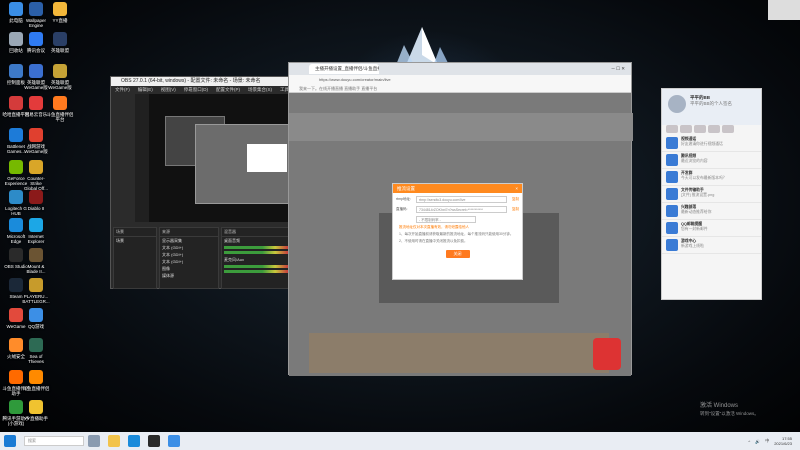  What do you see at coordinates (135, 232) in the screenshot?
I see `scenes-header: 场景` at bounding box center [135, 232].